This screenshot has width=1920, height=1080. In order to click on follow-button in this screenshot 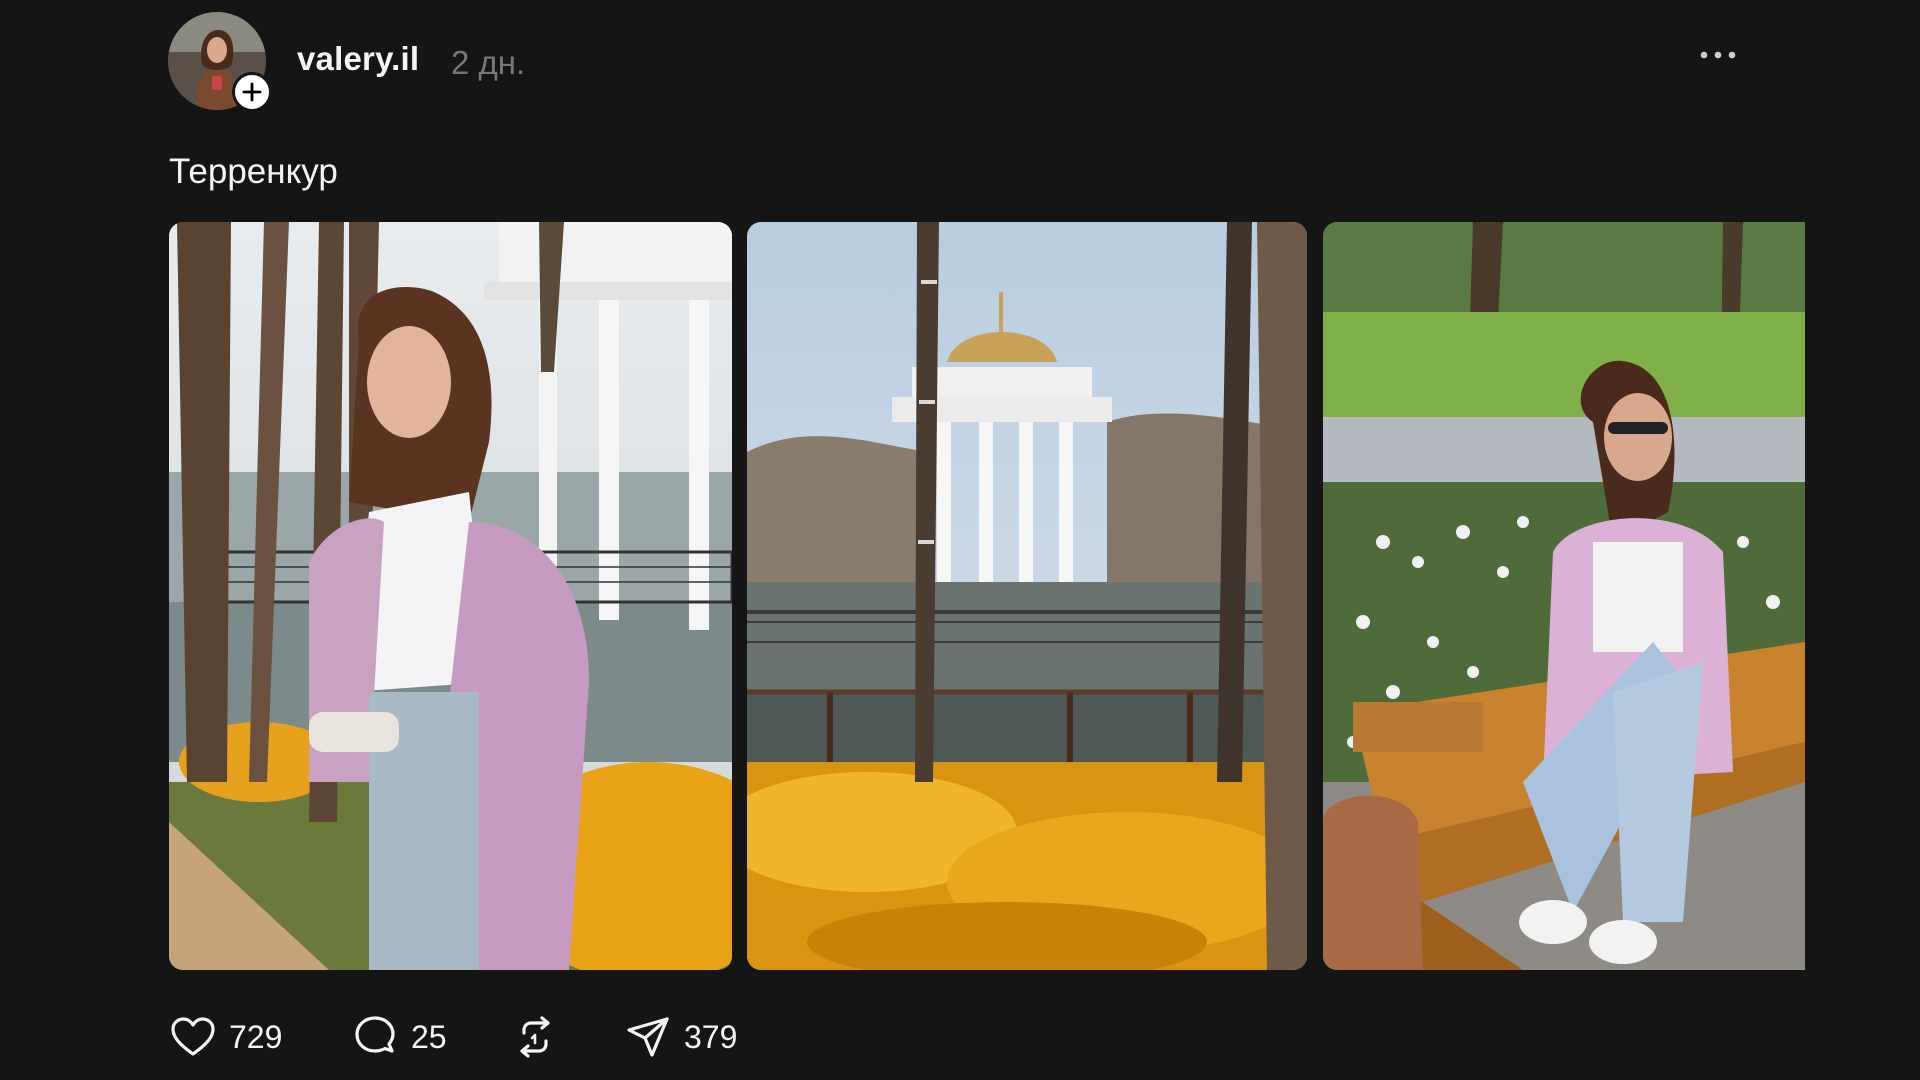, I will do `click(252, 92)`.